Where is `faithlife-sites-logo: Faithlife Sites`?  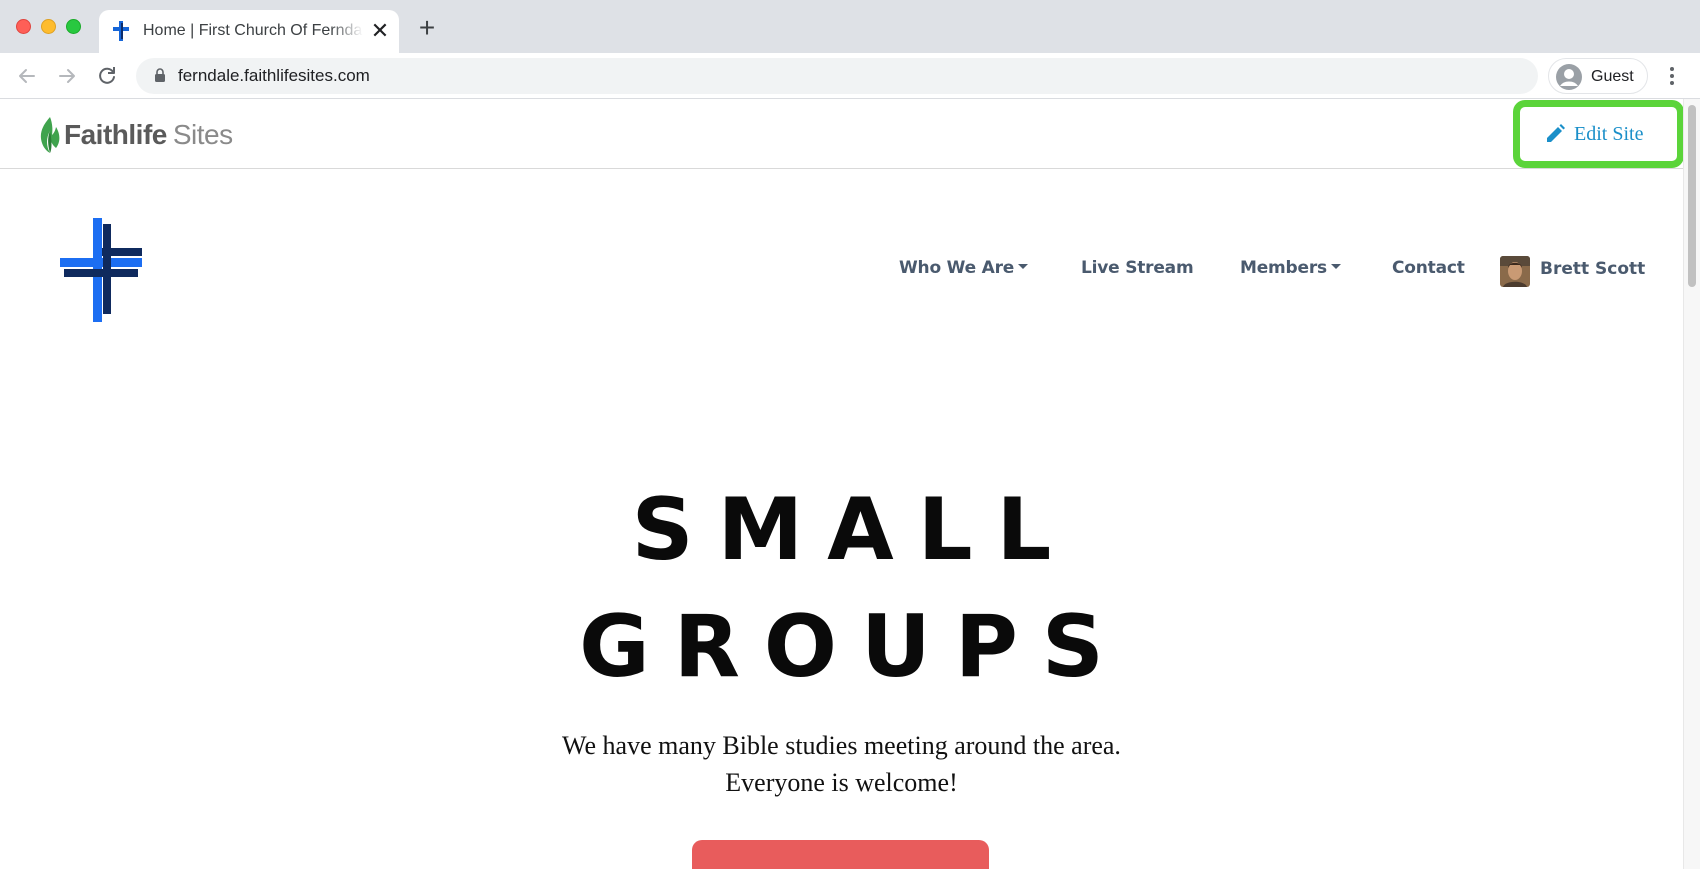 faithlife-sites-logo: Faithlife Sites is located at coordinates (135, 135).